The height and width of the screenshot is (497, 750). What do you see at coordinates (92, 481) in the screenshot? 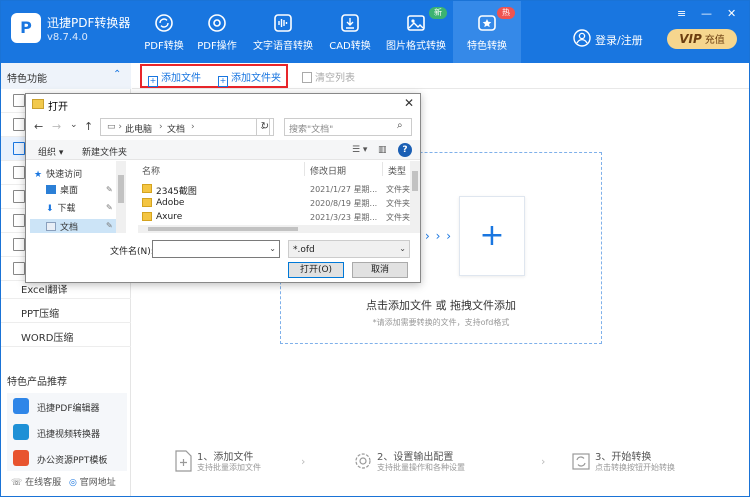
I see `official-site-link: ◎ 官网地址` at bounding box center [92, 481].